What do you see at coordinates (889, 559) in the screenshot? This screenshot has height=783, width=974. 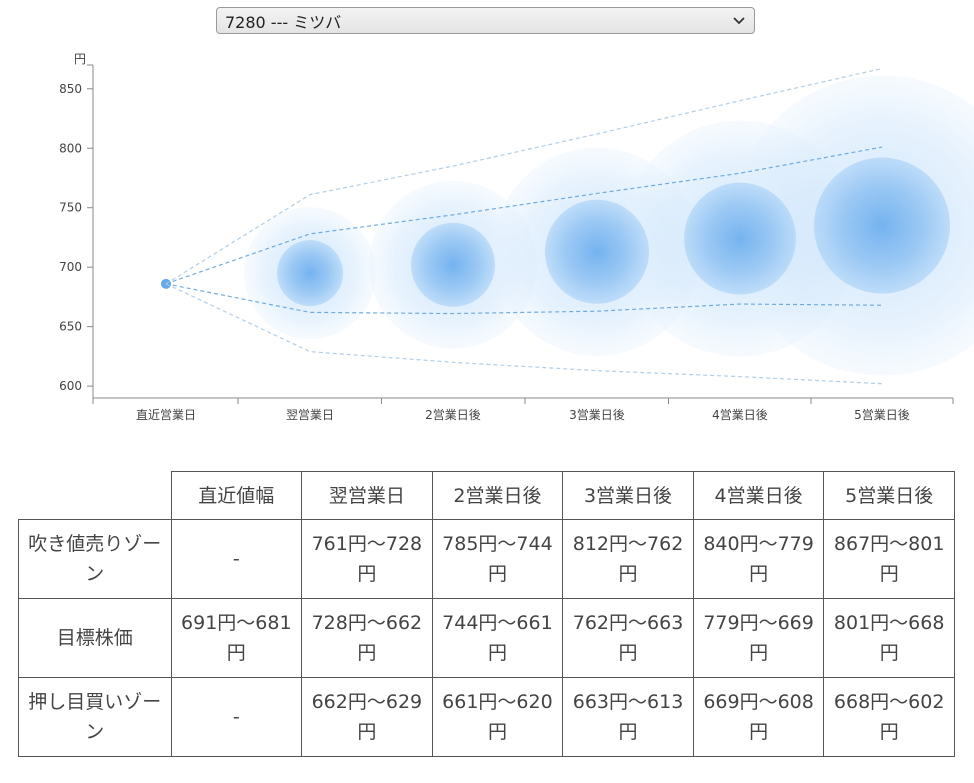 I see `table-cell: 867円～801円` at bounding box center [889, 559].